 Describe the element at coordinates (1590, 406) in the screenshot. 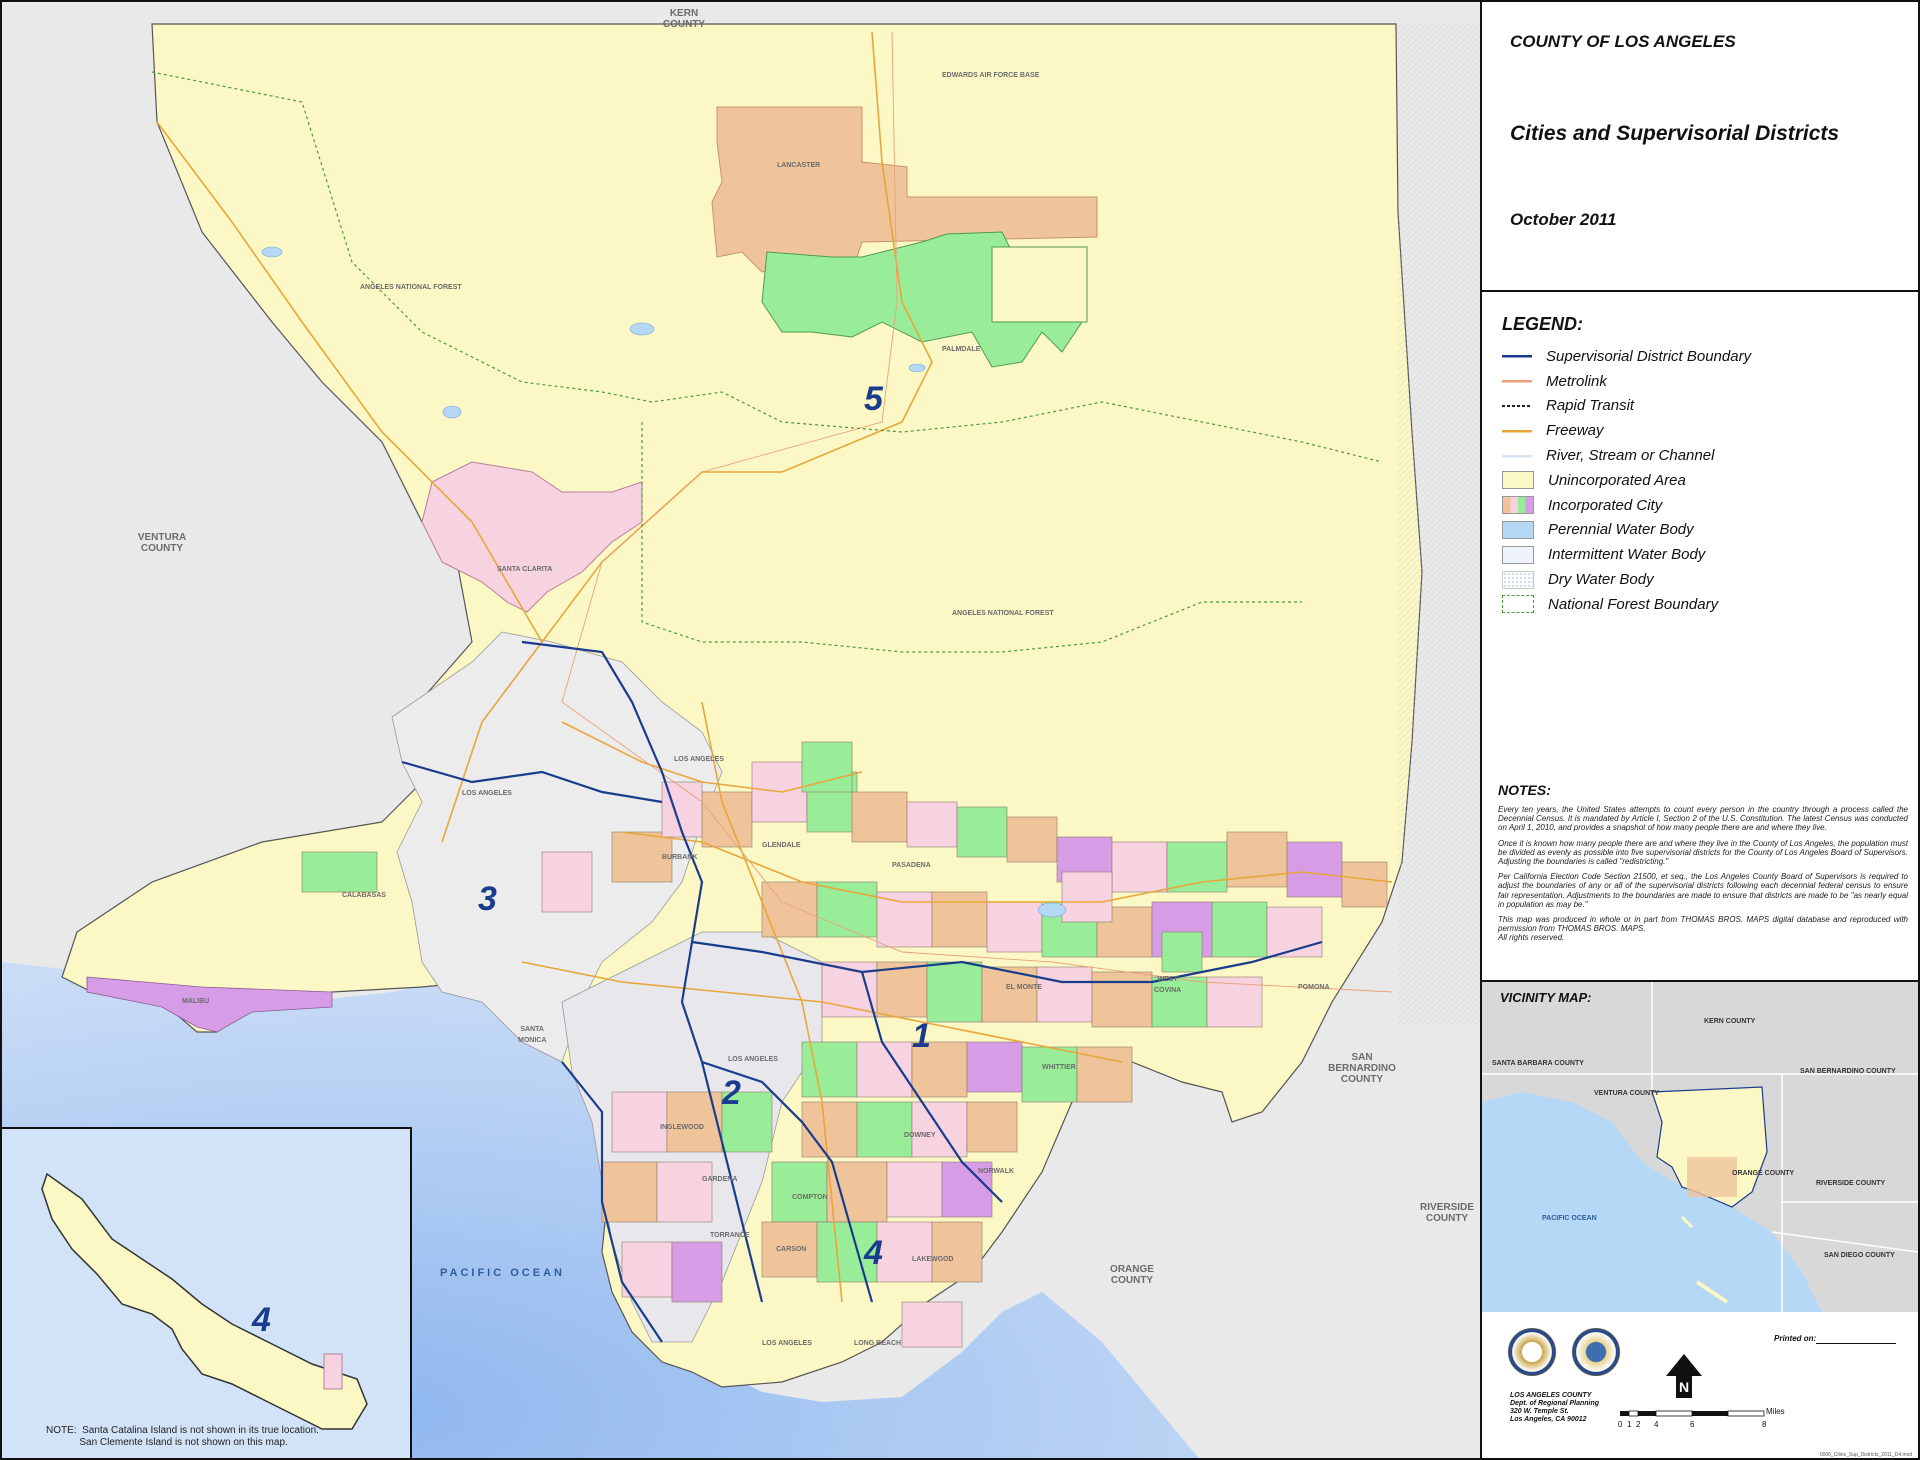

I see `legend-label: Rapid Transit` at that location.